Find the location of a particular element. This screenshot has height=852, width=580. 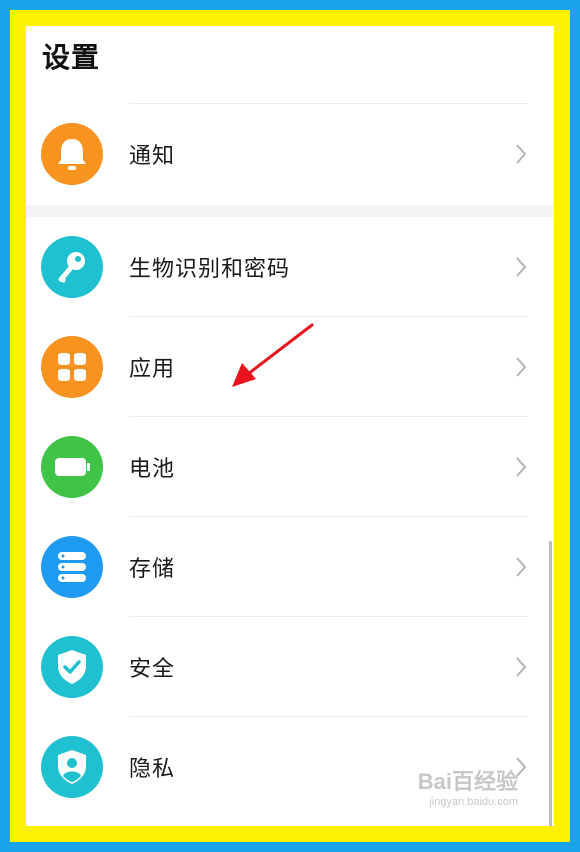

settings-item-notification: 通知 is located at coordinates (290, 154).